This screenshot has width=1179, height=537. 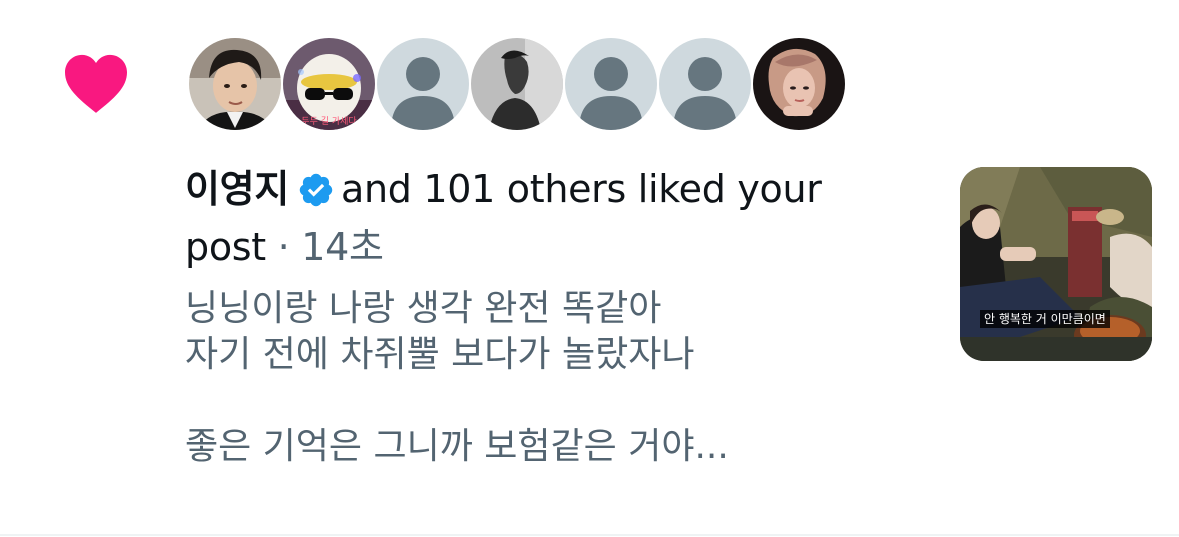 I want to click on liker-avatars: 두두 길 가세다, so click(x=517, y=84).